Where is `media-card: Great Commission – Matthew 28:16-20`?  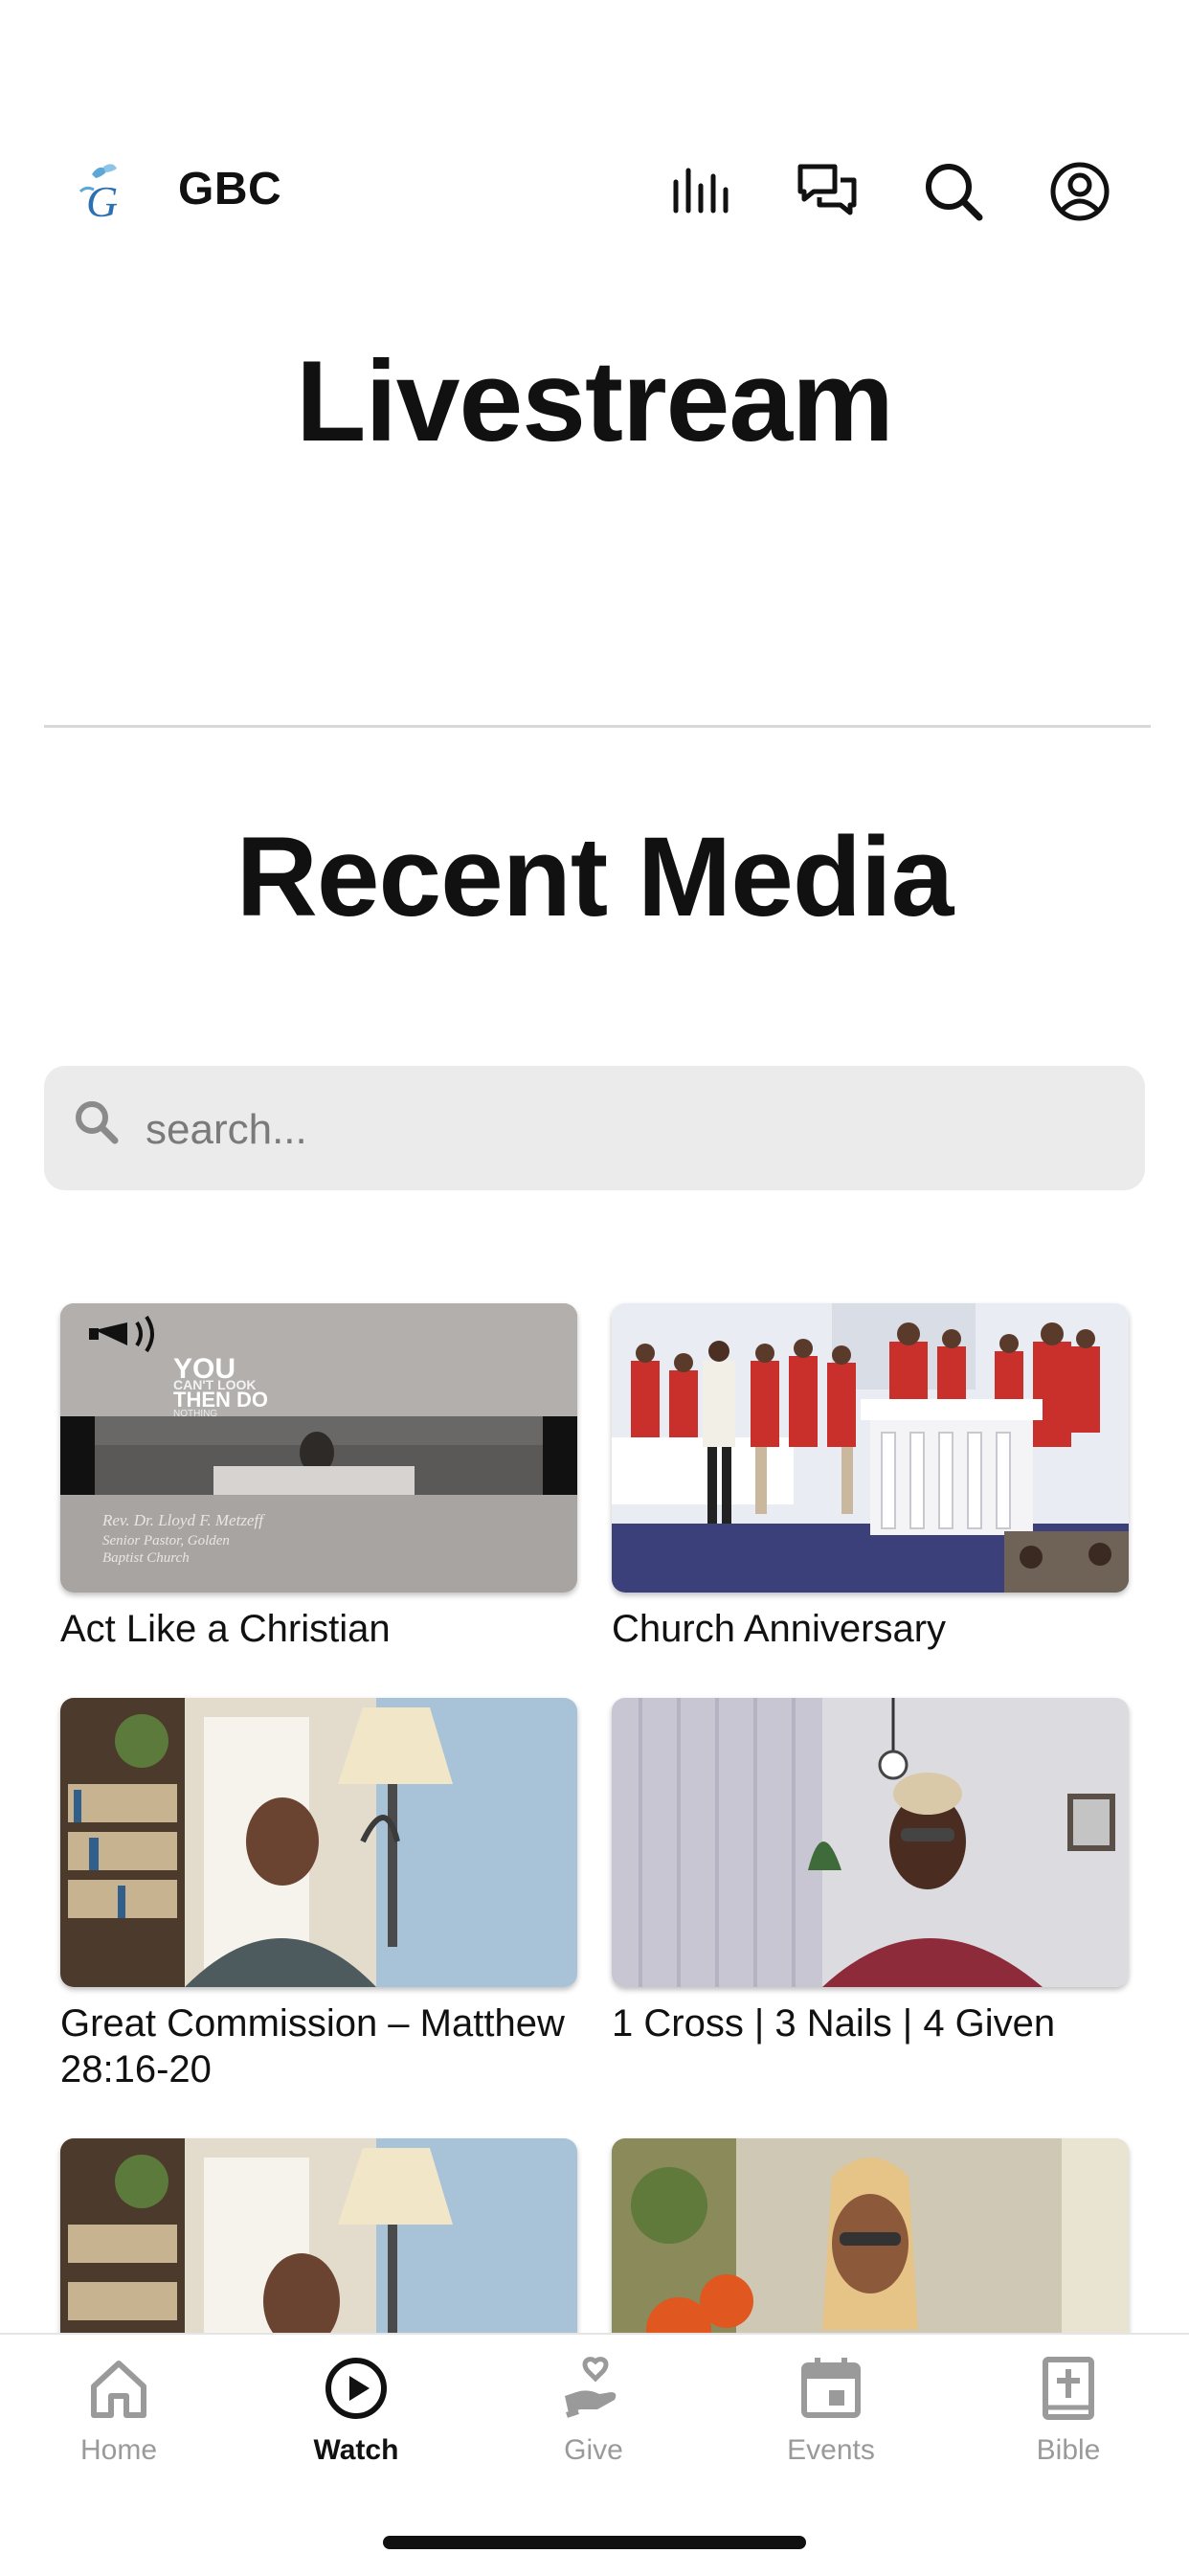 media-card: Great Commission – Matthew 28:16-20 is located at coordinates (318, 1895).